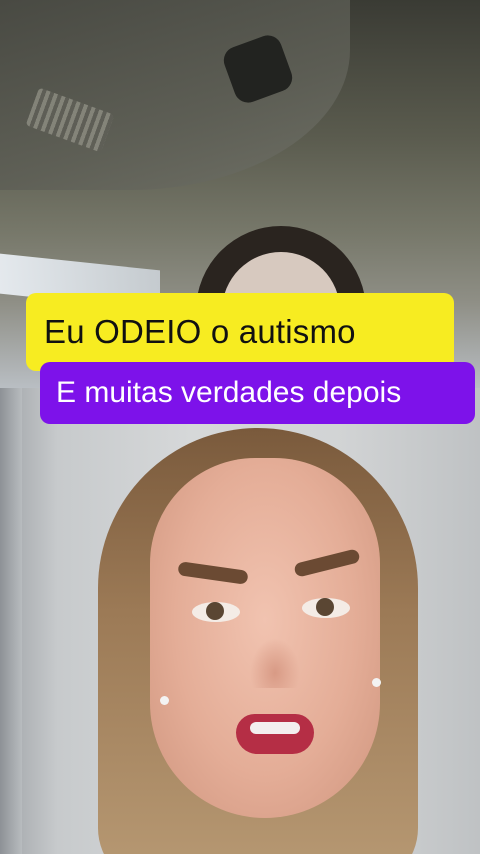 Image resolution: width=480 pixels, height=854 pixels. Describe the element at coordinates (275, 728) in the screenshot. I see `teeth` at that location.